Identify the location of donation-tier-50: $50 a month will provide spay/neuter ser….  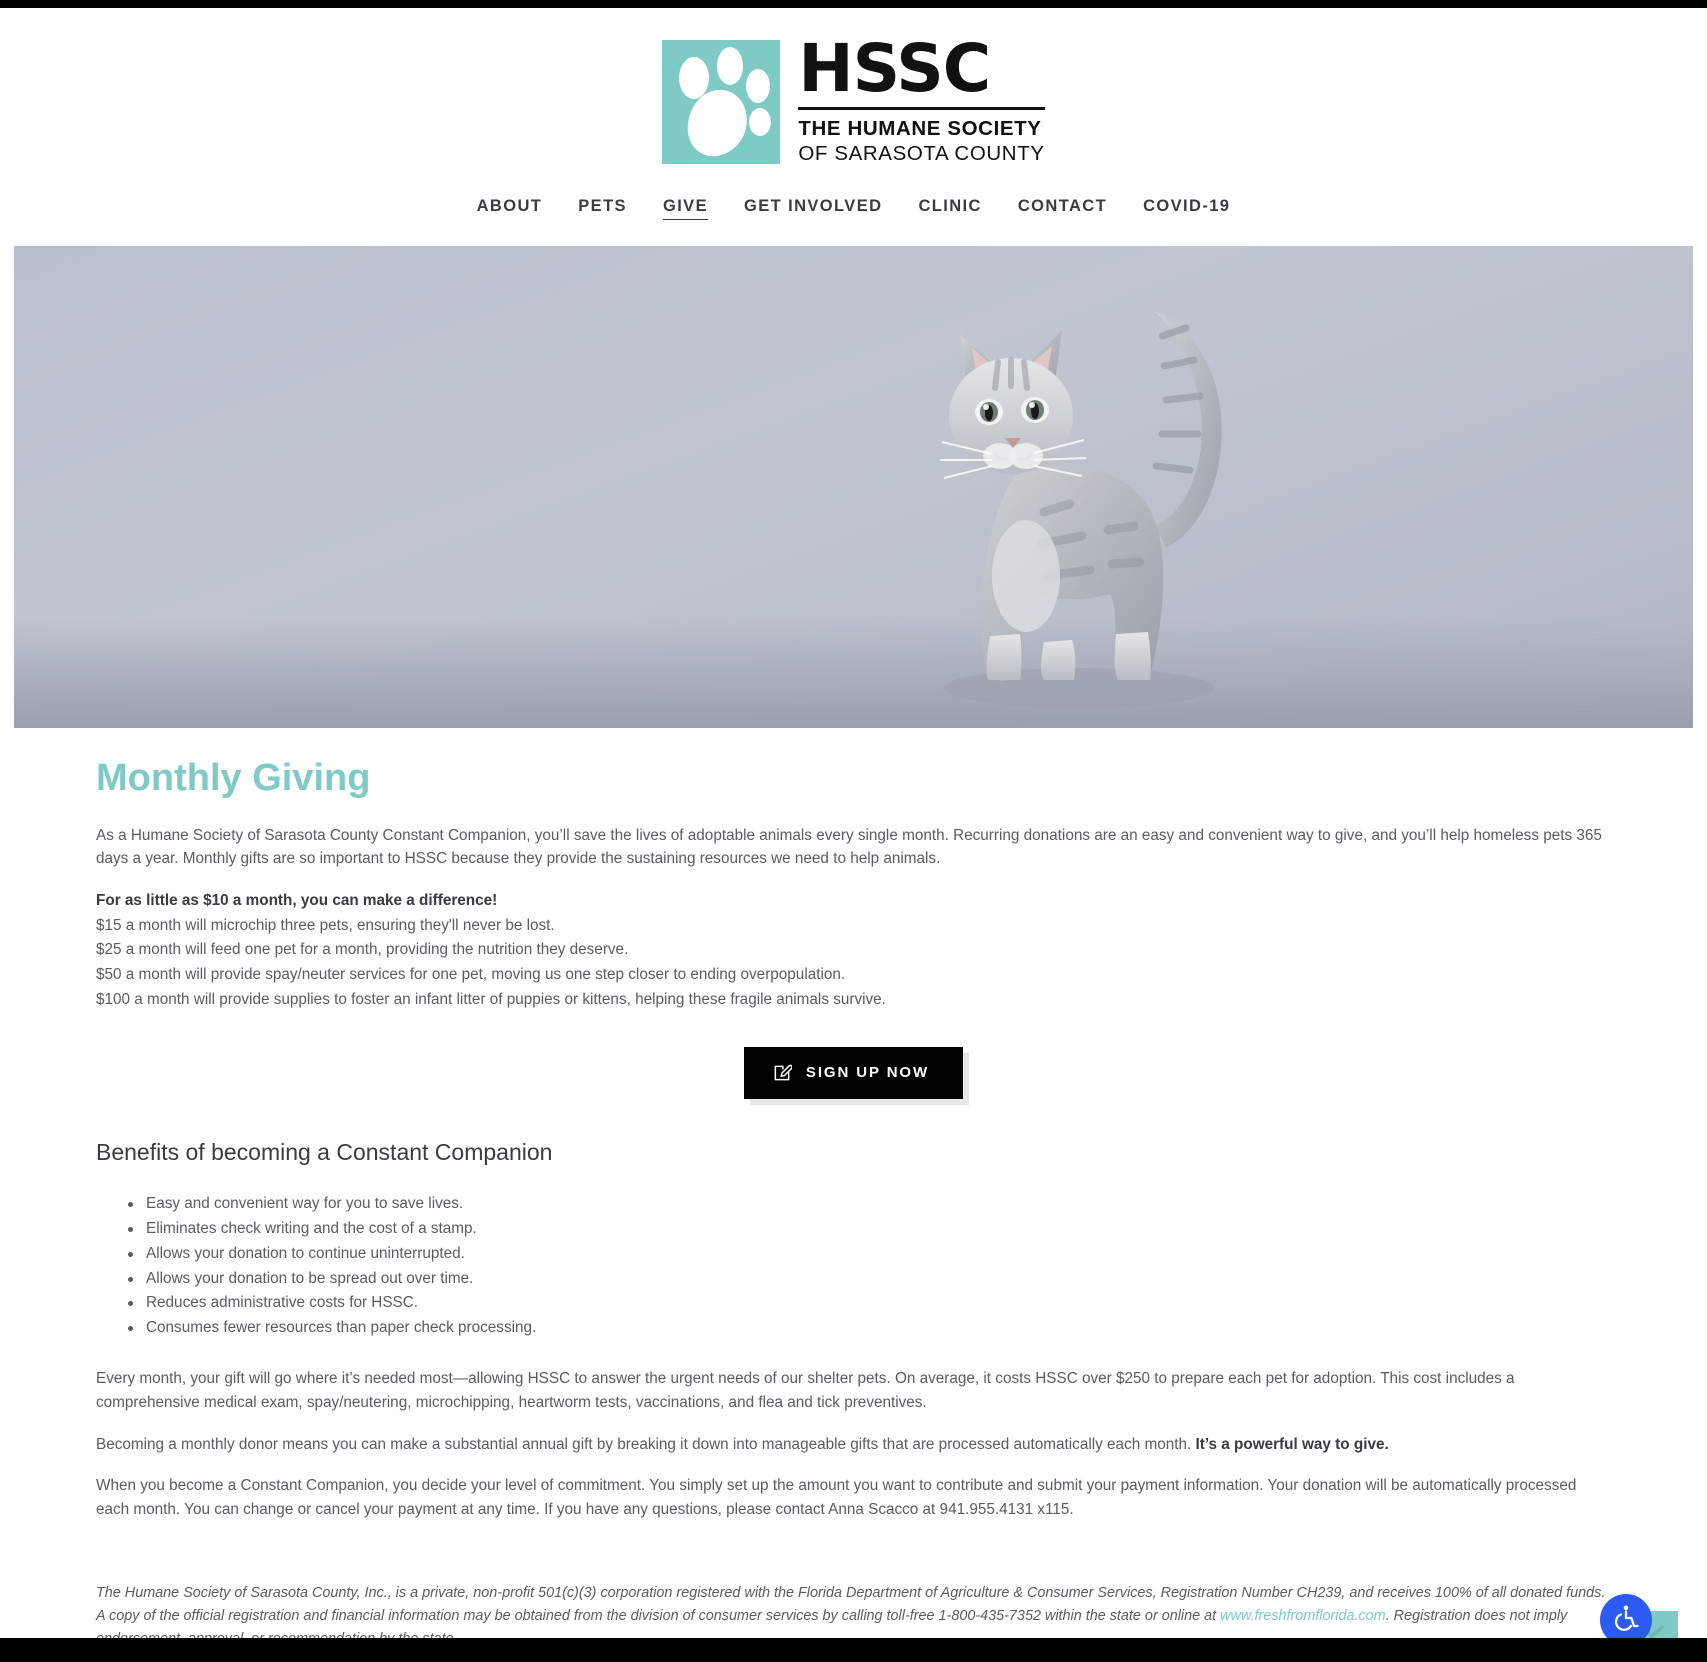
(471, 975).